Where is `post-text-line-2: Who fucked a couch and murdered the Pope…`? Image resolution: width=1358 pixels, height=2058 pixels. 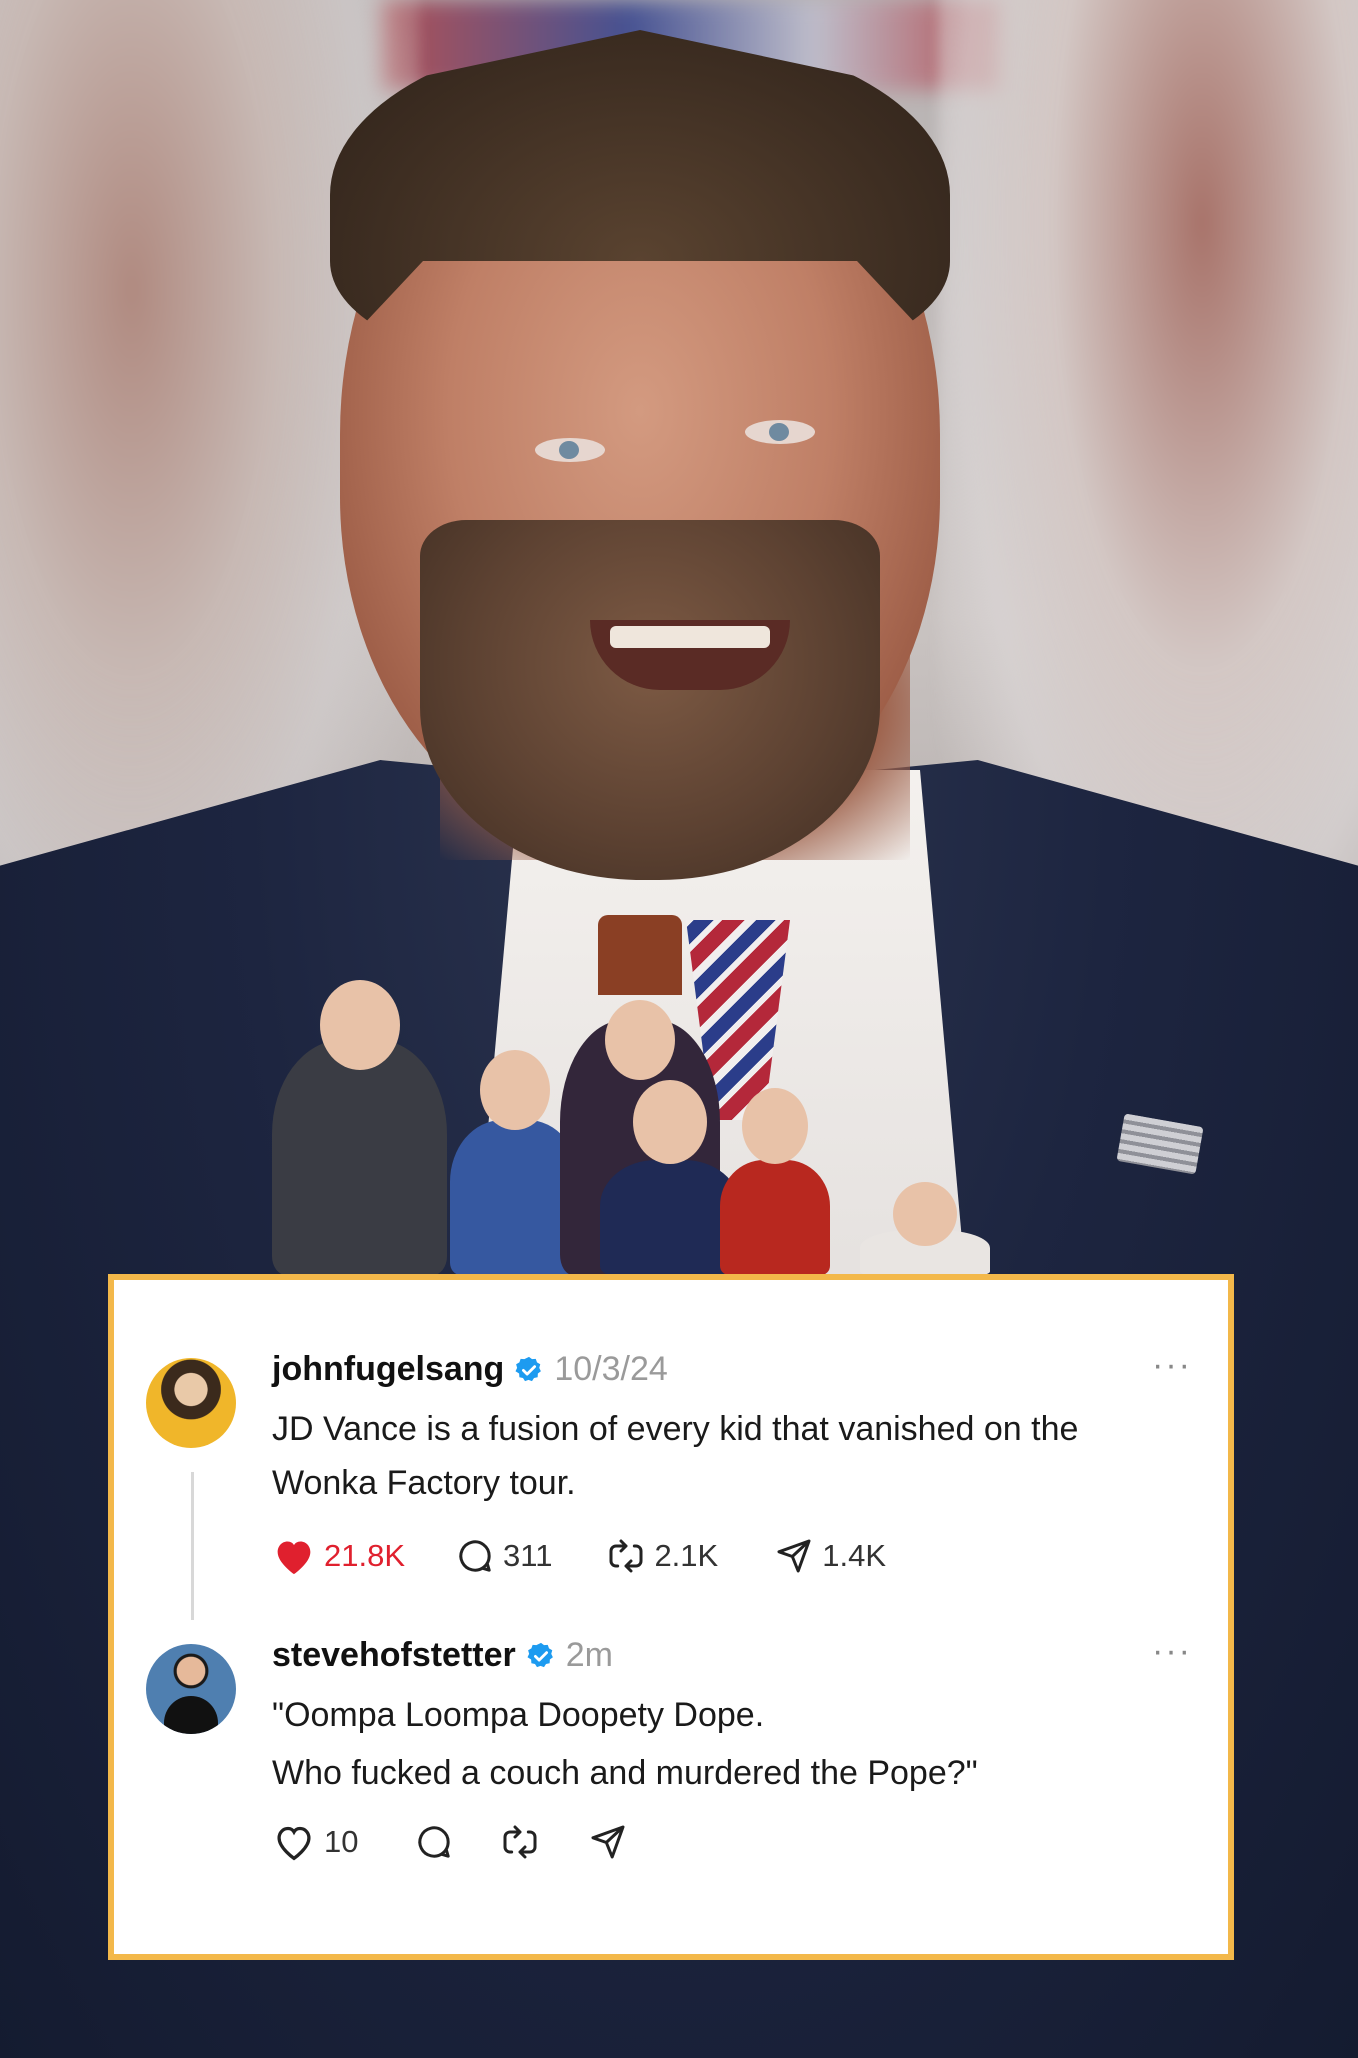 post-text-line-2: Who fucked a couch and murdered the Pope… is located at coordinates (625, 1773).